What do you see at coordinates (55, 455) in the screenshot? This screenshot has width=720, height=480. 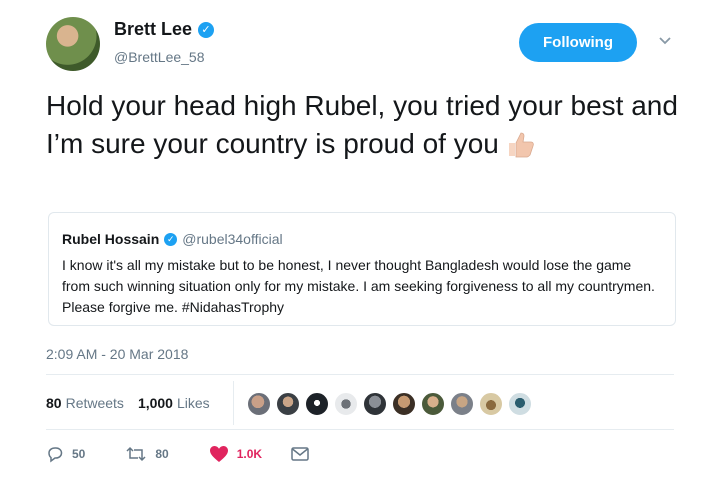 I see `reply-icon` at bounding box center [55, 455].